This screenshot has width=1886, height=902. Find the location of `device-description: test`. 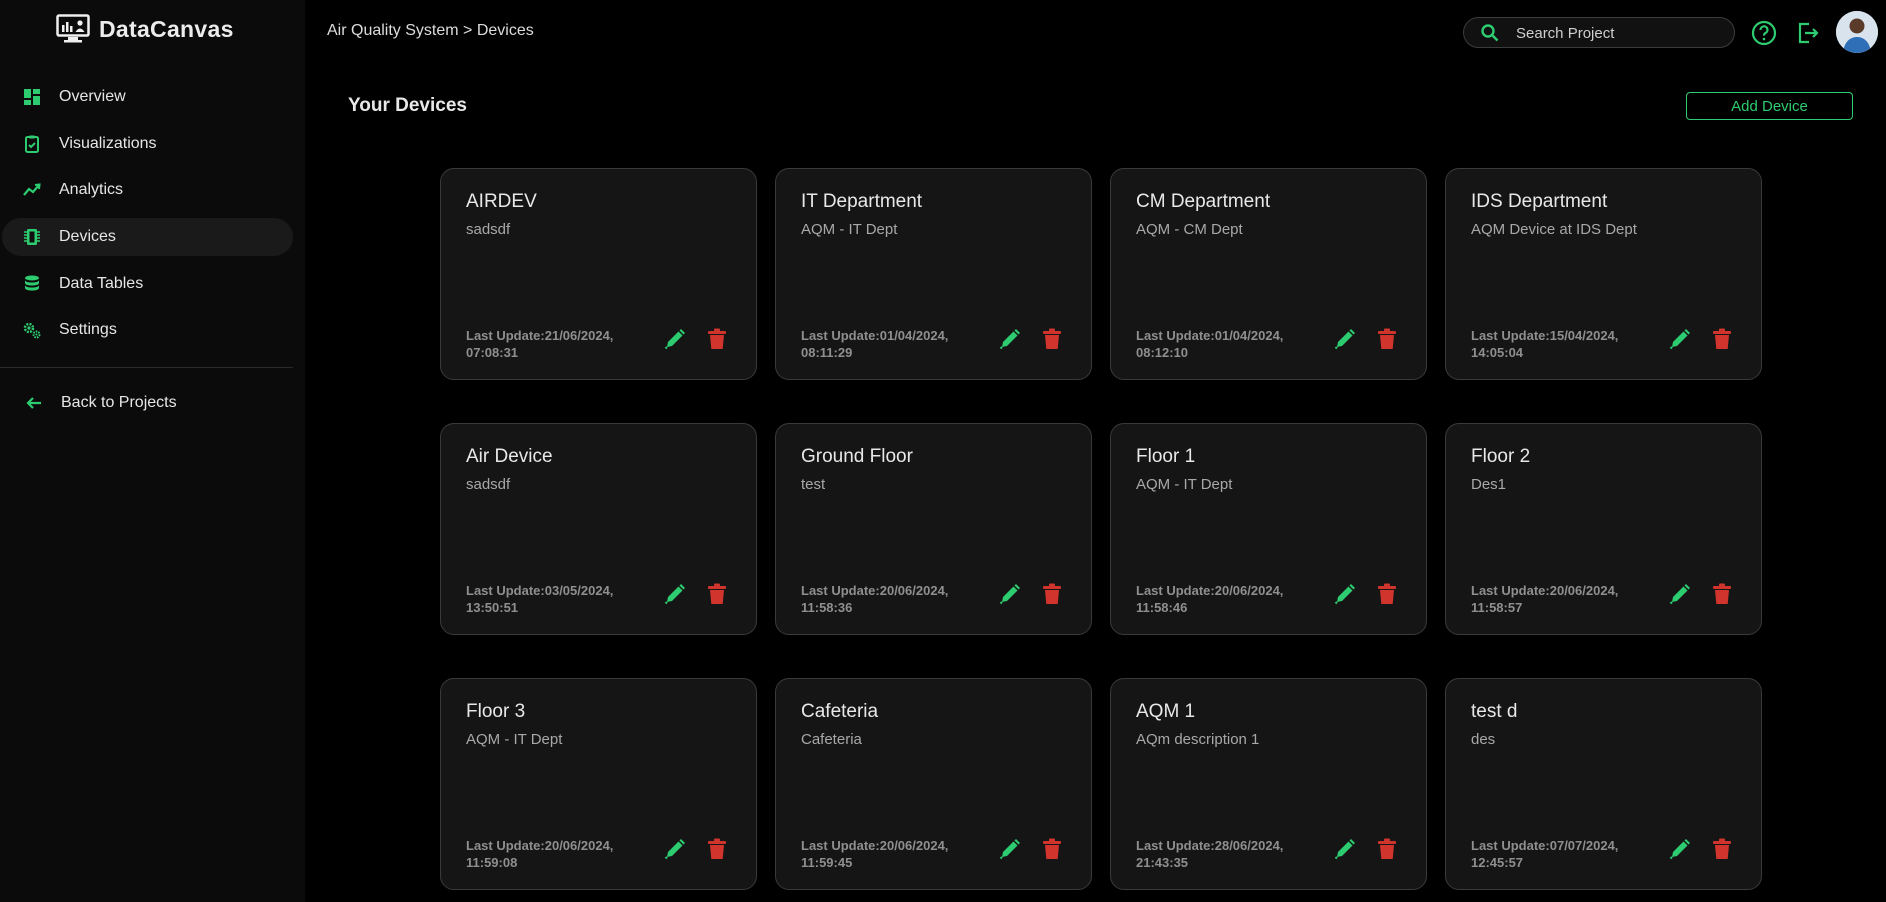

device-description: test is located at coordinates (813, 484).